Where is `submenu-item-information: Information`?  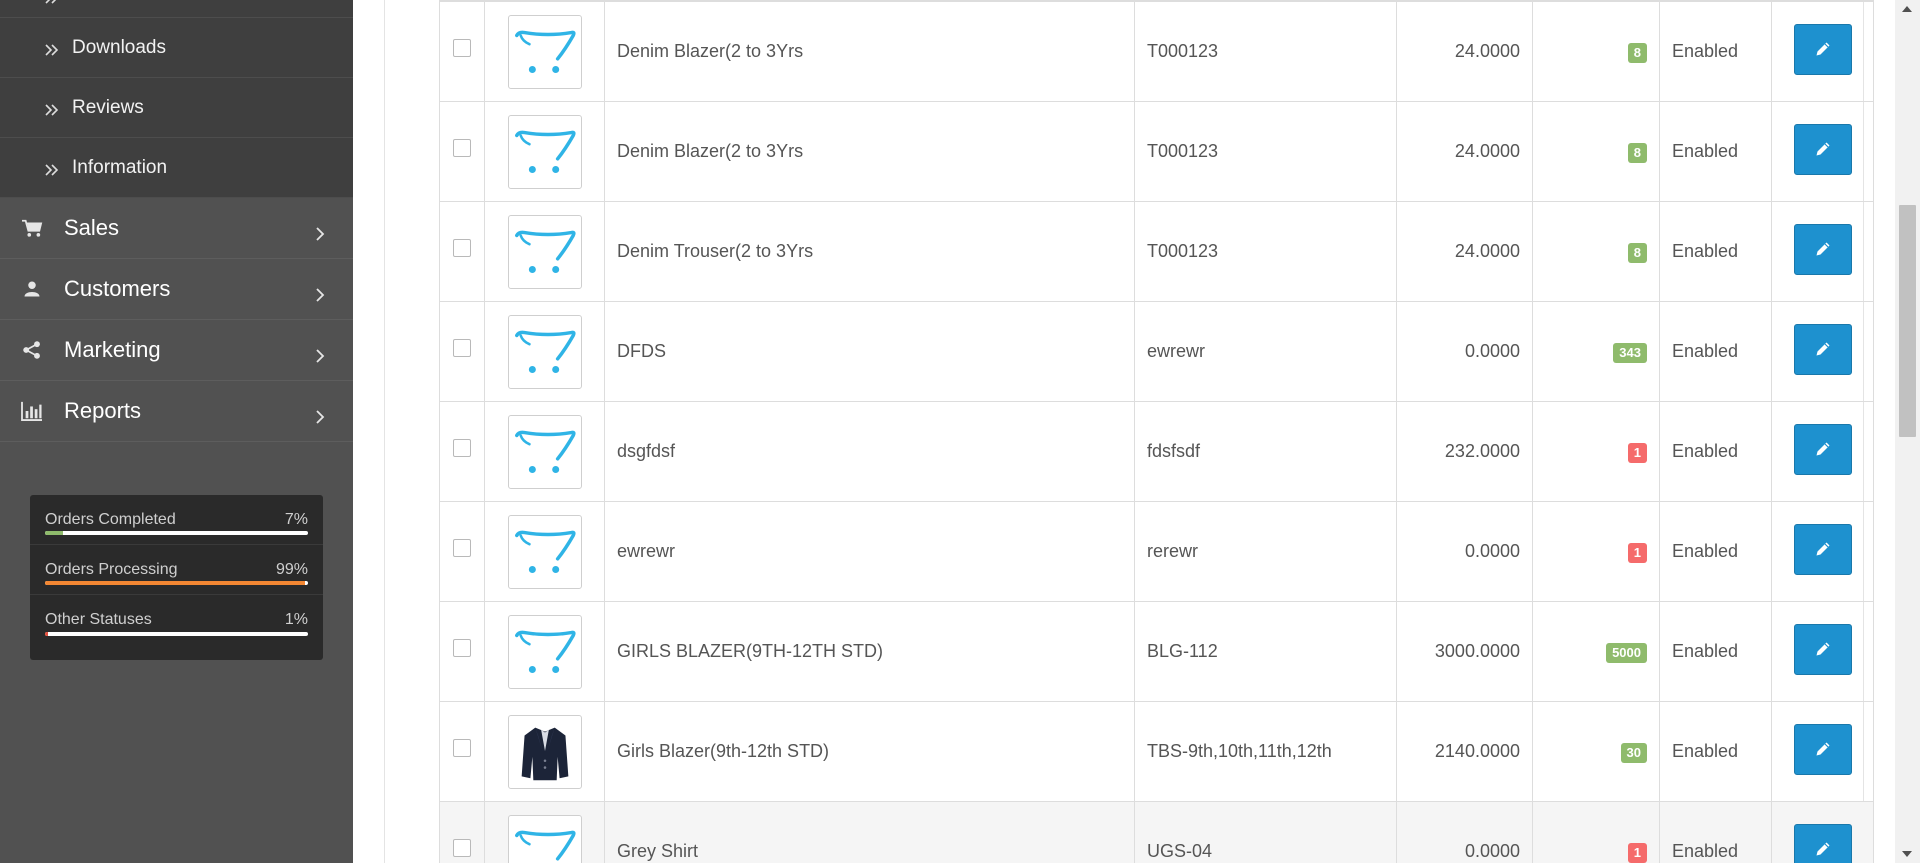 submenu-item-information: Information is located at coordinates (176, 168).